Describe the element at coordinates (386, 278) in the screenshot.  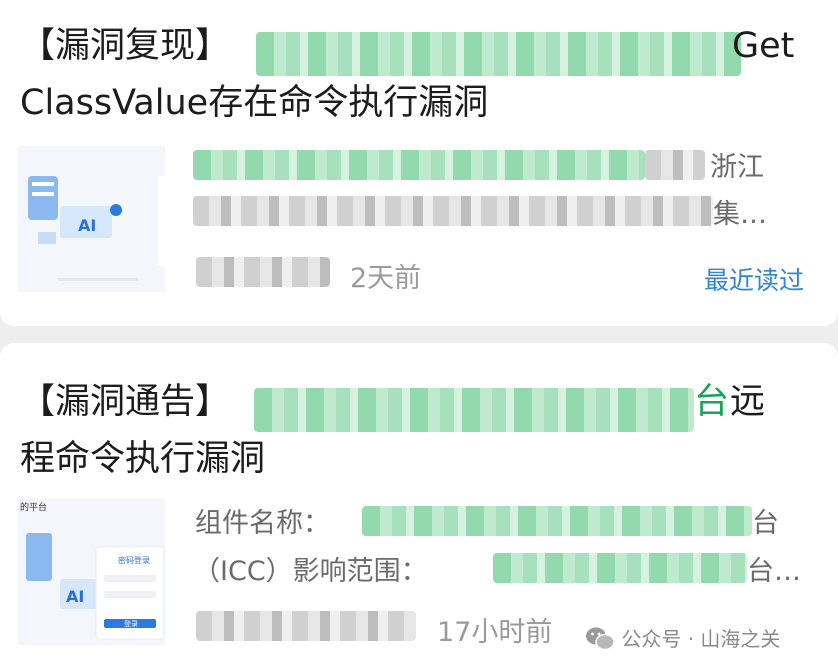
I see `publish-time: 2天前` at that location.